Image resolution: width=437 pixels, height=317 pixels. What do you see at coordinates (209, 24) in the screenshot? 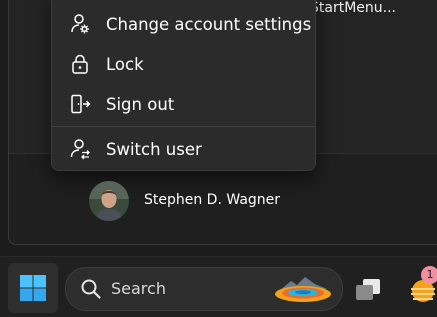
I see `change-account-settings-label: Change account settings` at bounding box center [209, 24].